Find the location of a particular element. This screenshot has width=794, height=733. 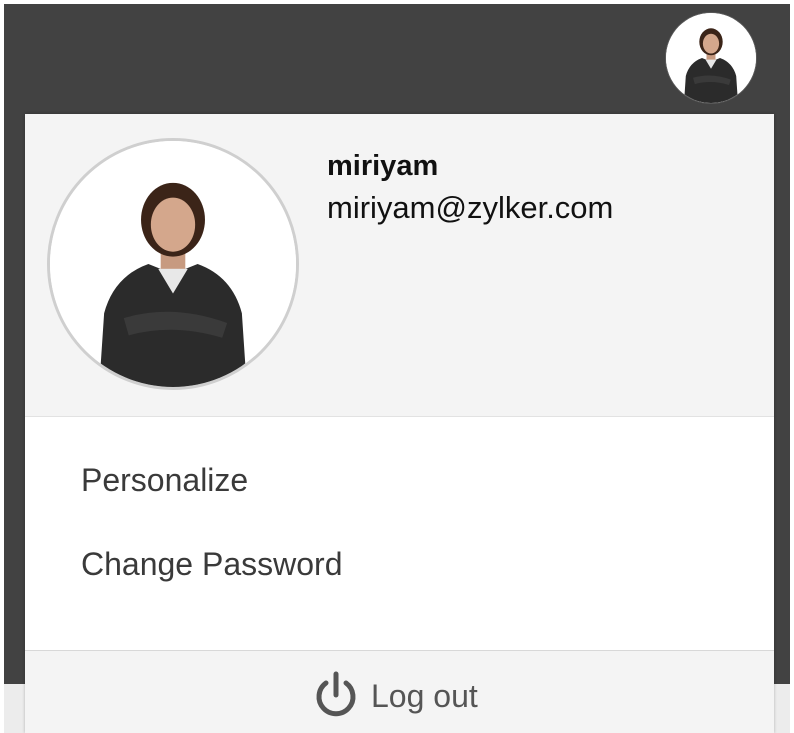

logout-label: Log out is located at coordinates (424, 695).